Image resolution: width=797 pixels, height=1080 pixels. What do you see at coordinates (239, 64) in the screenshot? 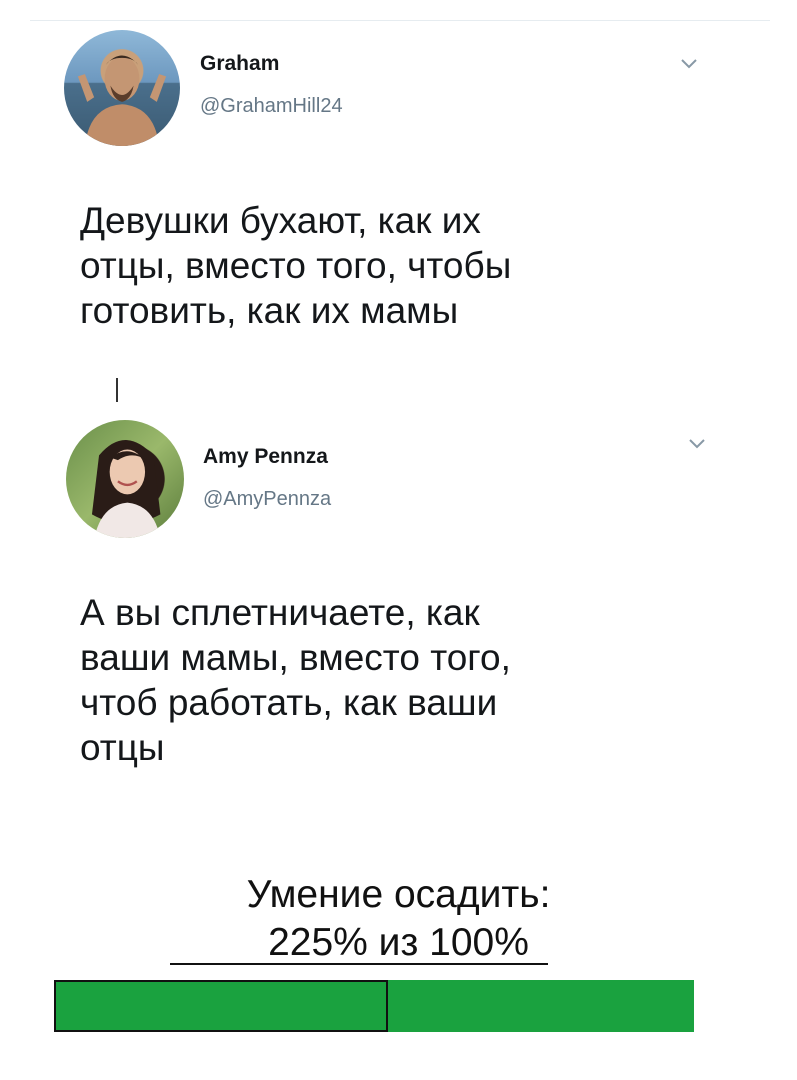
I see `author-name: Graham` at bounding box center [239, 64].